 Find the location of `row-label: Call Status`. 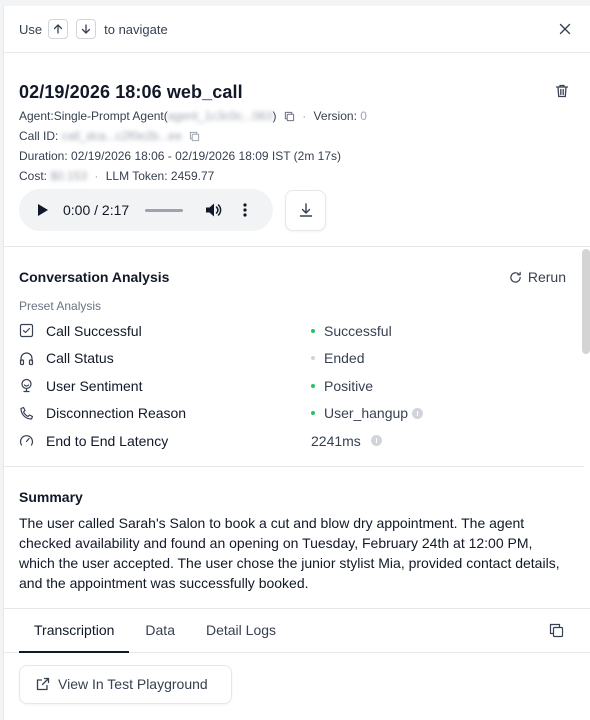

row-label: Call Status is located at coordinates (165, 358).